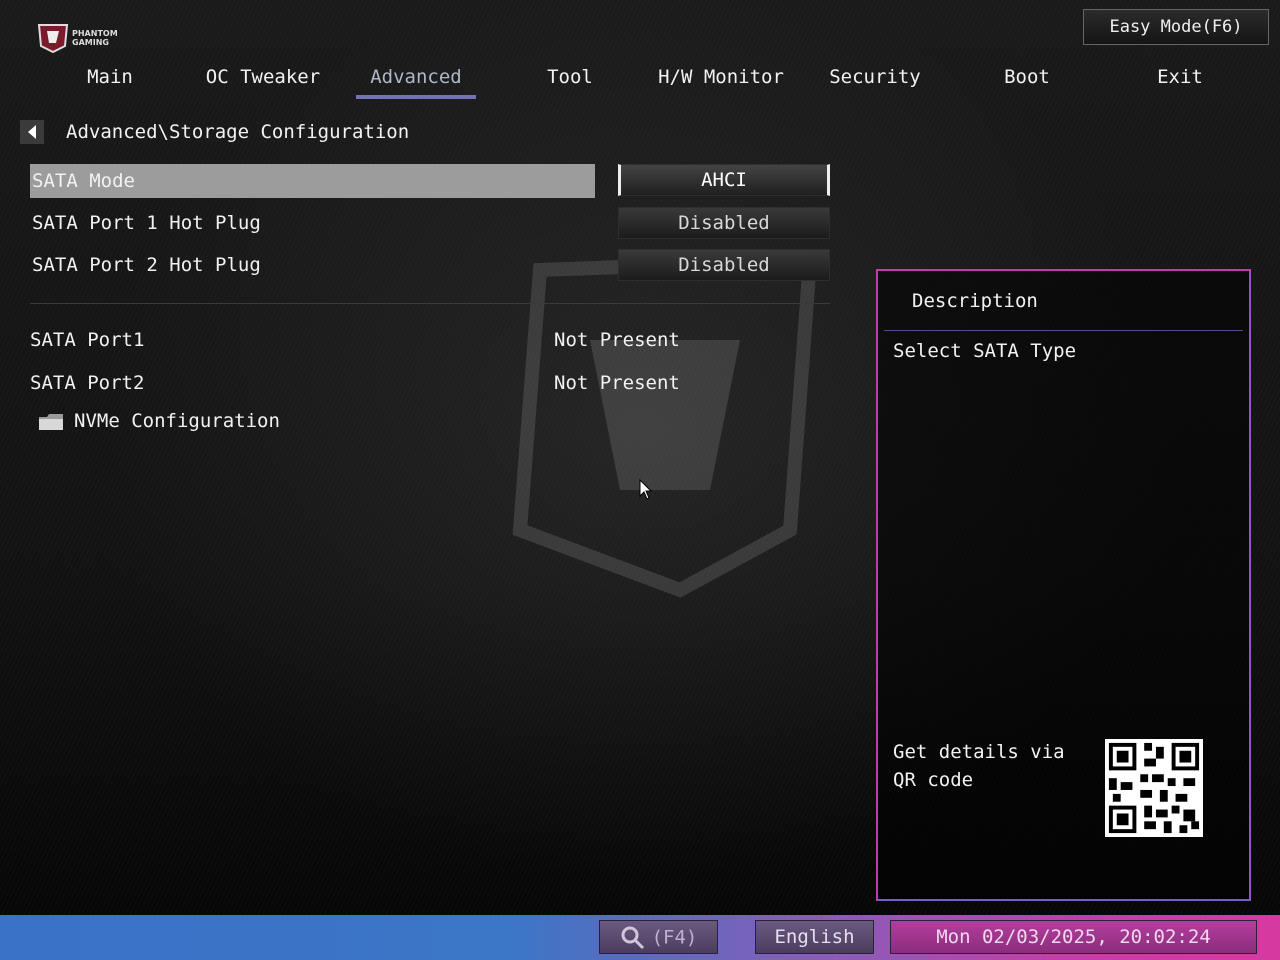 The image size is (1280, 960). I want to click on section-divider, so click(430, 303).